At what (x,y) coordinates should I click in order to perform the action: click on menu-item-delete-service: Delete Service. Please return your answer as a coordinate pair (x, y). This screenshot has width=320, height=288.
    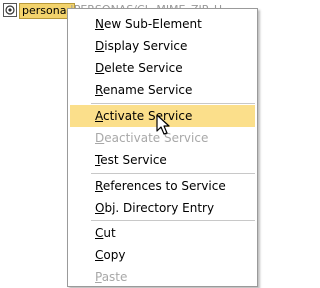
    Looking at the image, I should click on (162, 68).